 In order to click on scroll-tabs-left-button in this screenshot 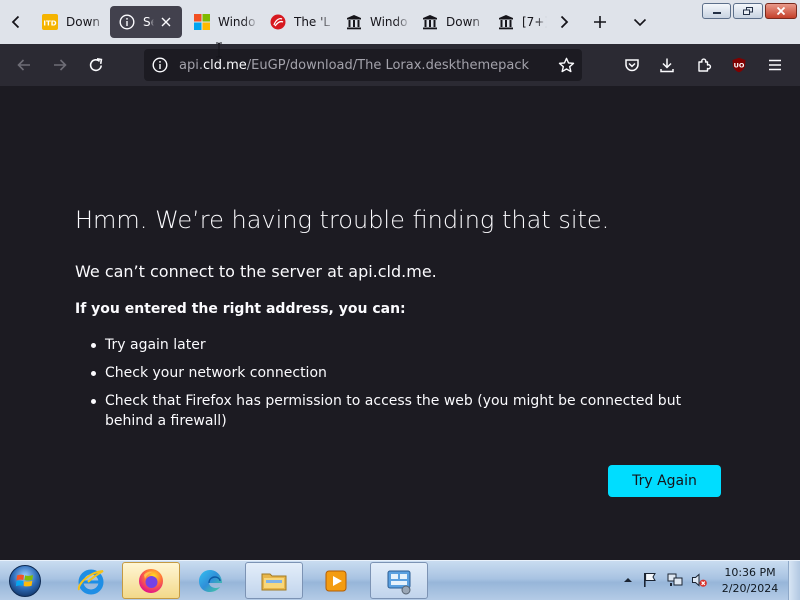, I will do `click(16, 22)`.